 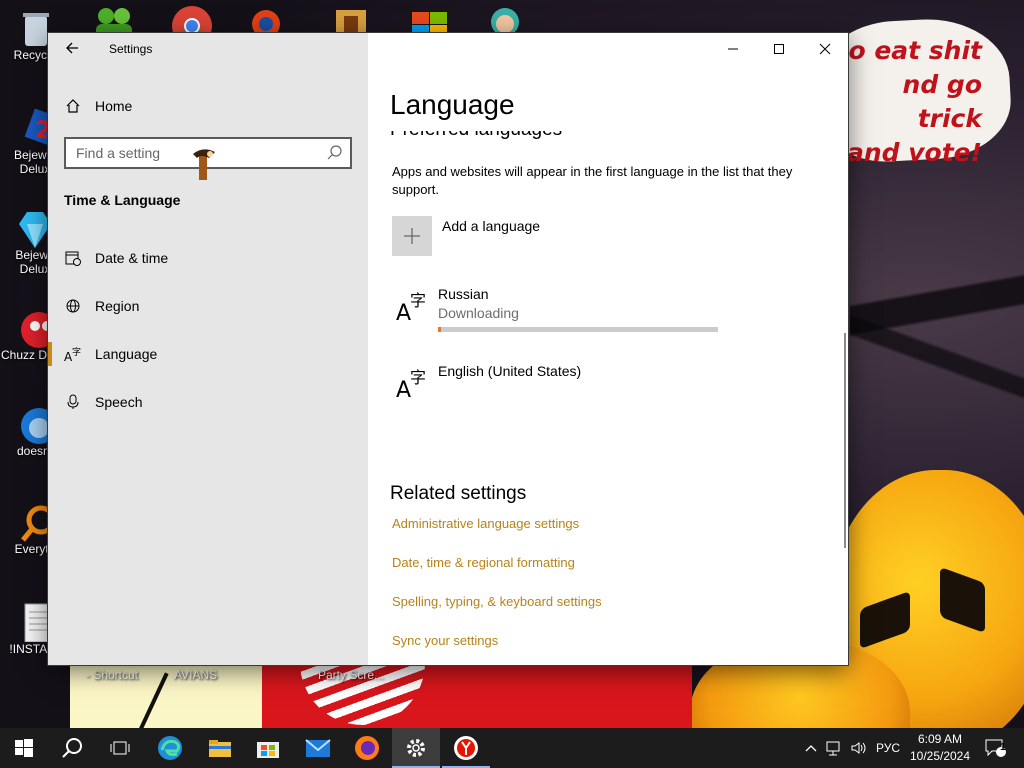 I want to click on mail-button, so click(x=318, y=748).